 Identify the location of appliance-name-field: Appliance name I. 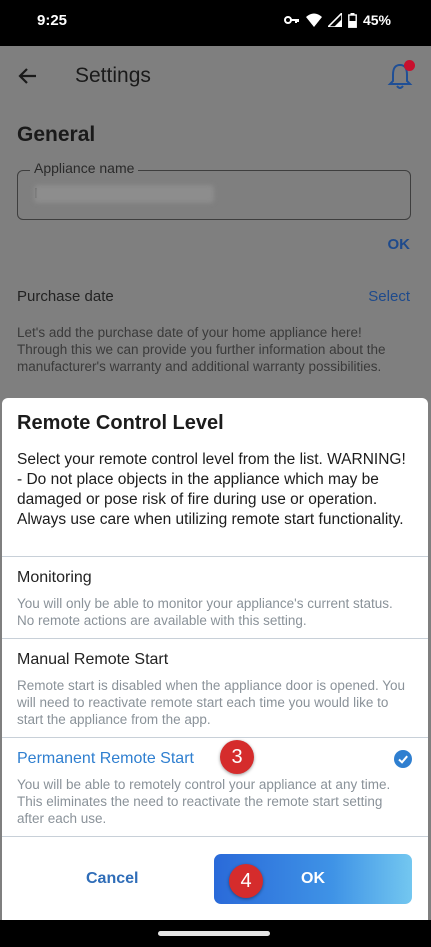
(214, 190).